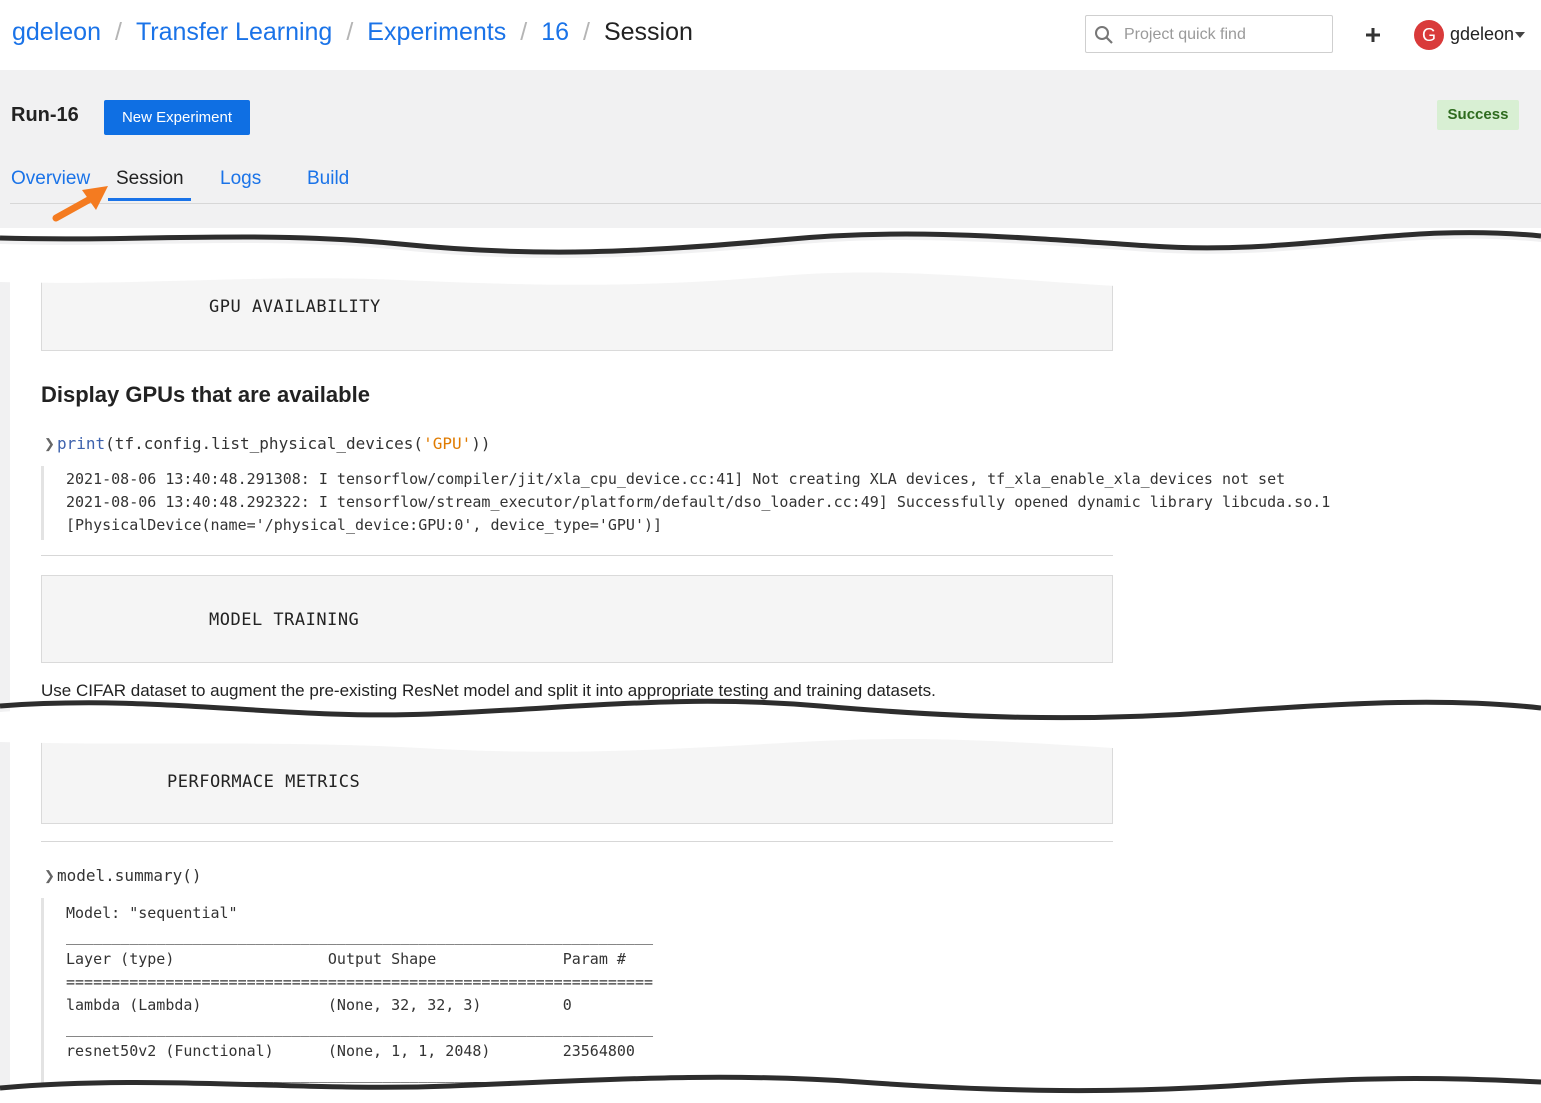  Describe the element at coordinates (1482, 34) in the screenshot. I see `user-menu-label: gdeleon` at that location.